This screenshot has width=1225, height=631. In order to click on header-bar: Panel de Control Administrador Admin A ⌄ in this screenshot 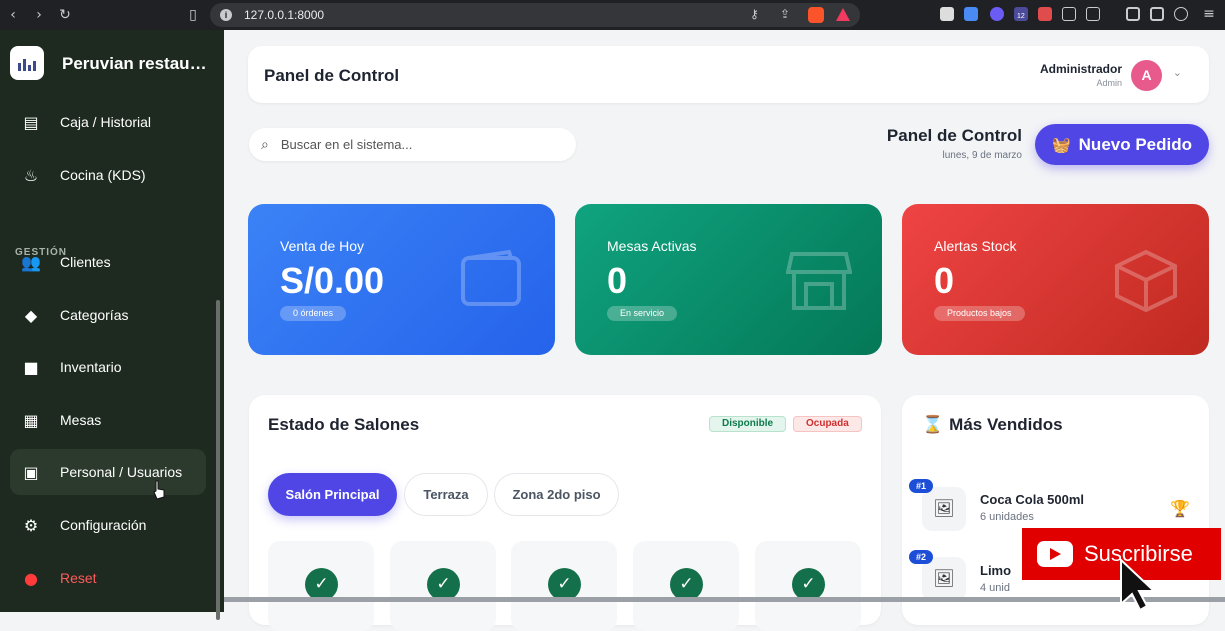, I will do `click(728, 74)`.